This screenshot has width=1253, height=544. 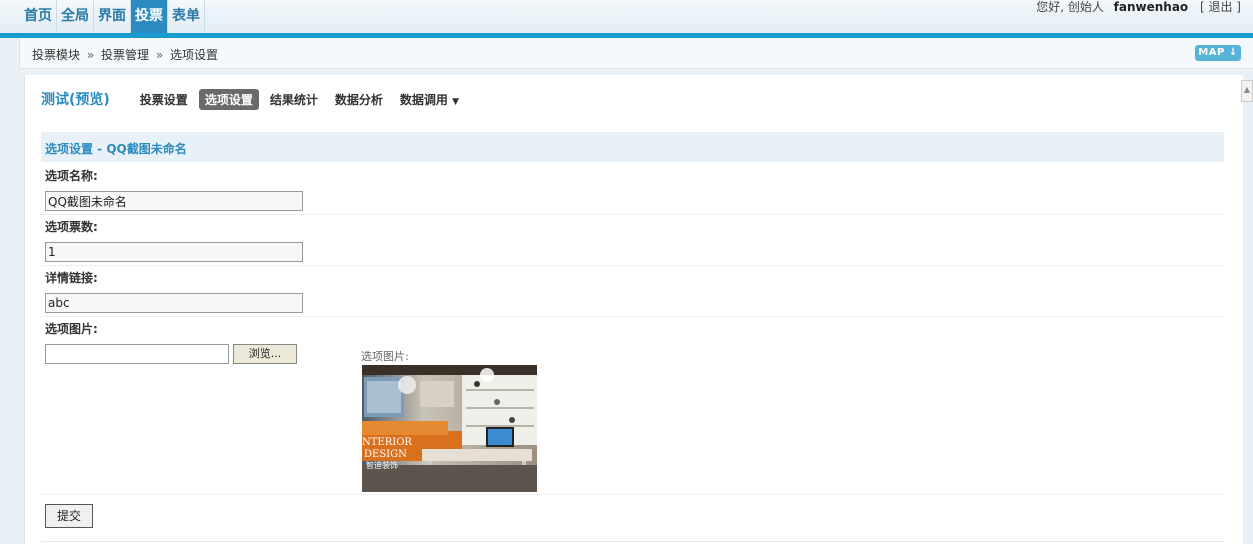 I want to click on section-title: 选项设置 - QQ截图未命名, so click(x=116, y=149).